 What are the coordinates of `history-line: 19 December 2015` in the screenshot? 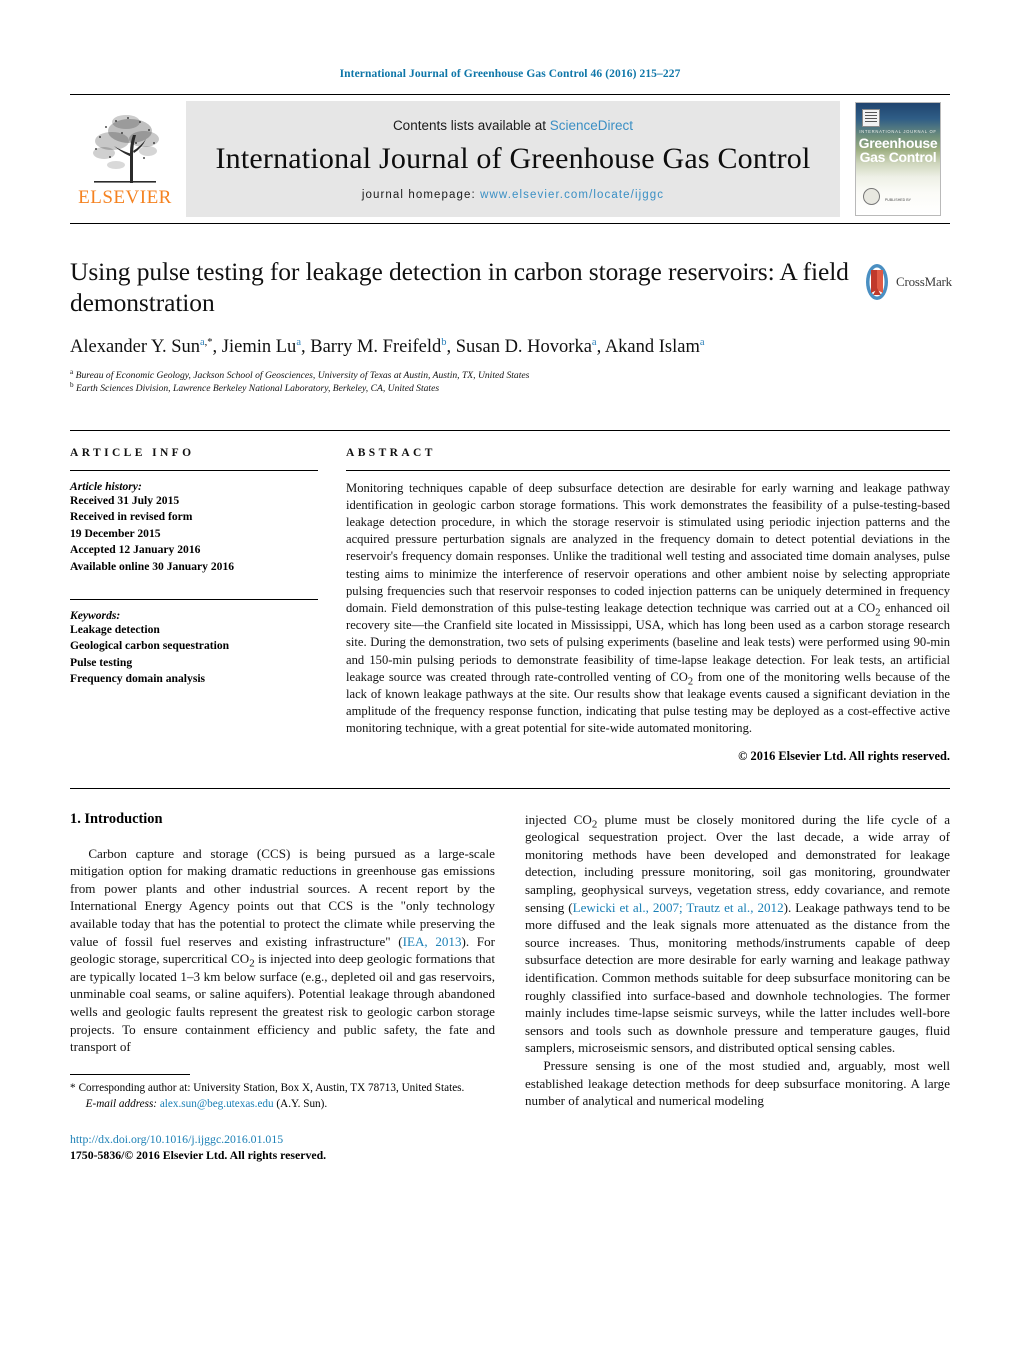 It's located at (115, 533).